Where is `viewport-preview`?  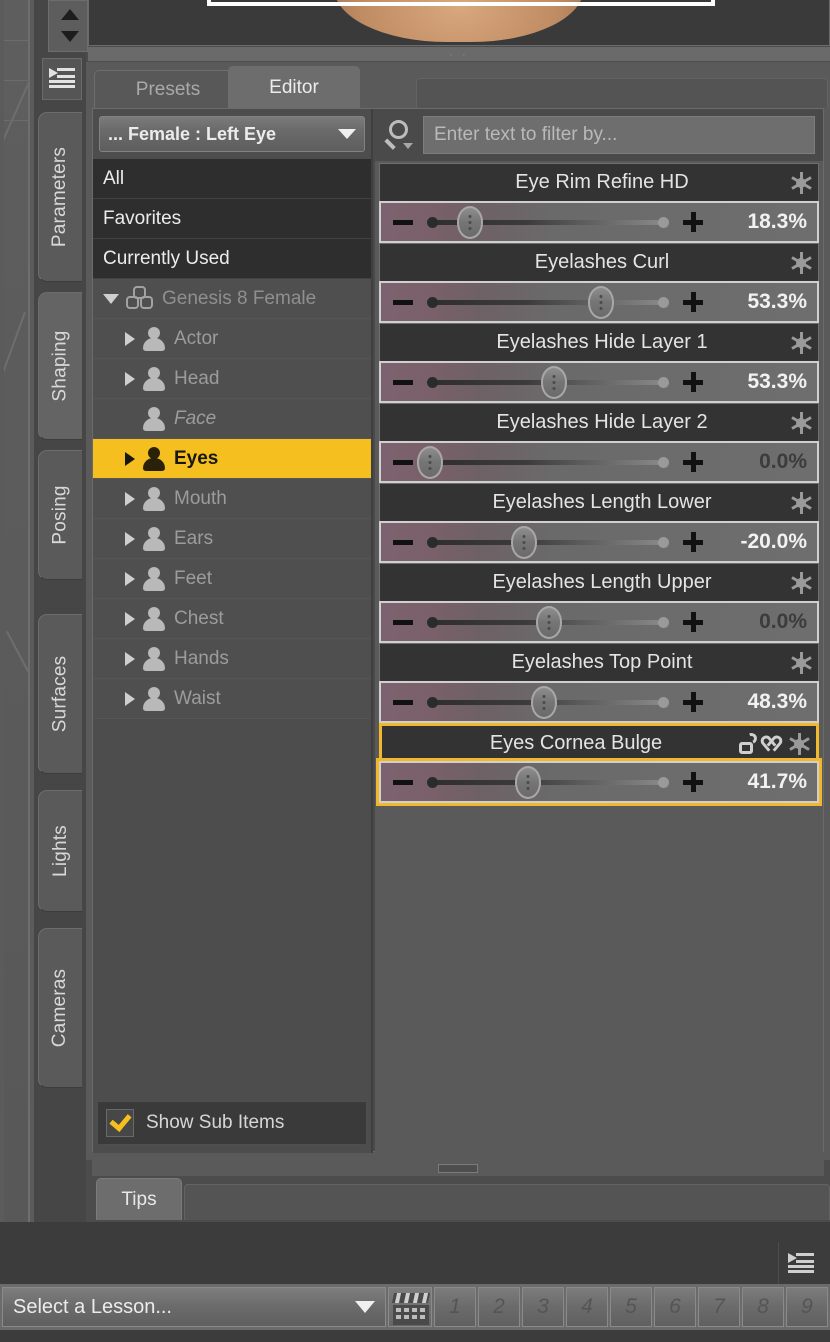 viewport-preview is located at coordinates (459, 23).